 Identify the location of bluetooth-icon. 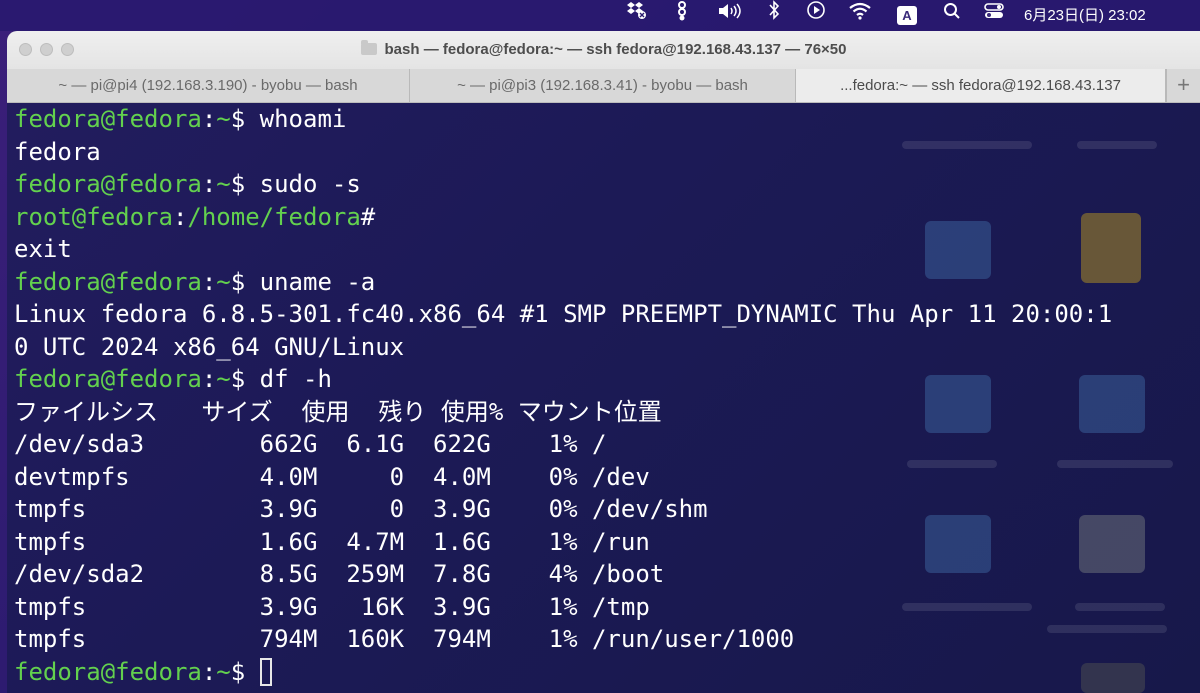
(774, 15).